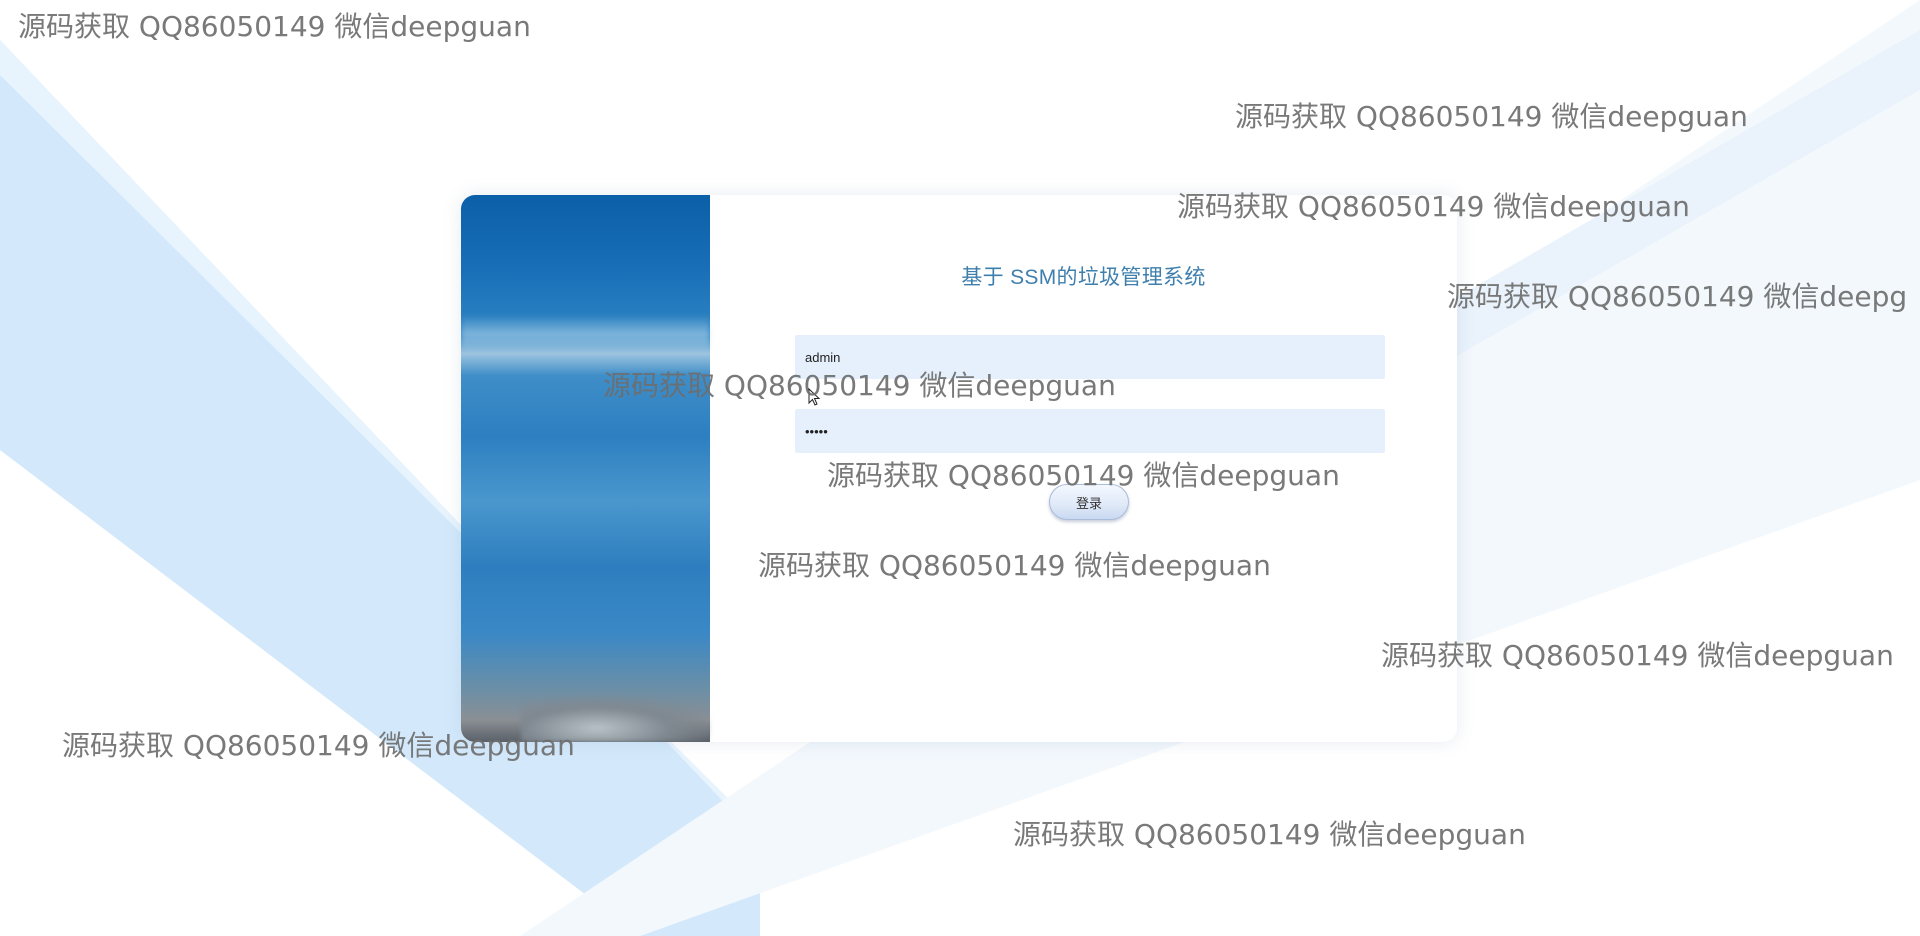 The image size is (1920, 936). What do you see at coordinates (1677, 296) in the screenshot?
I see `watermark: 源码获取 QQ86050149 微信deepg` at bounding box center [1677, 296].